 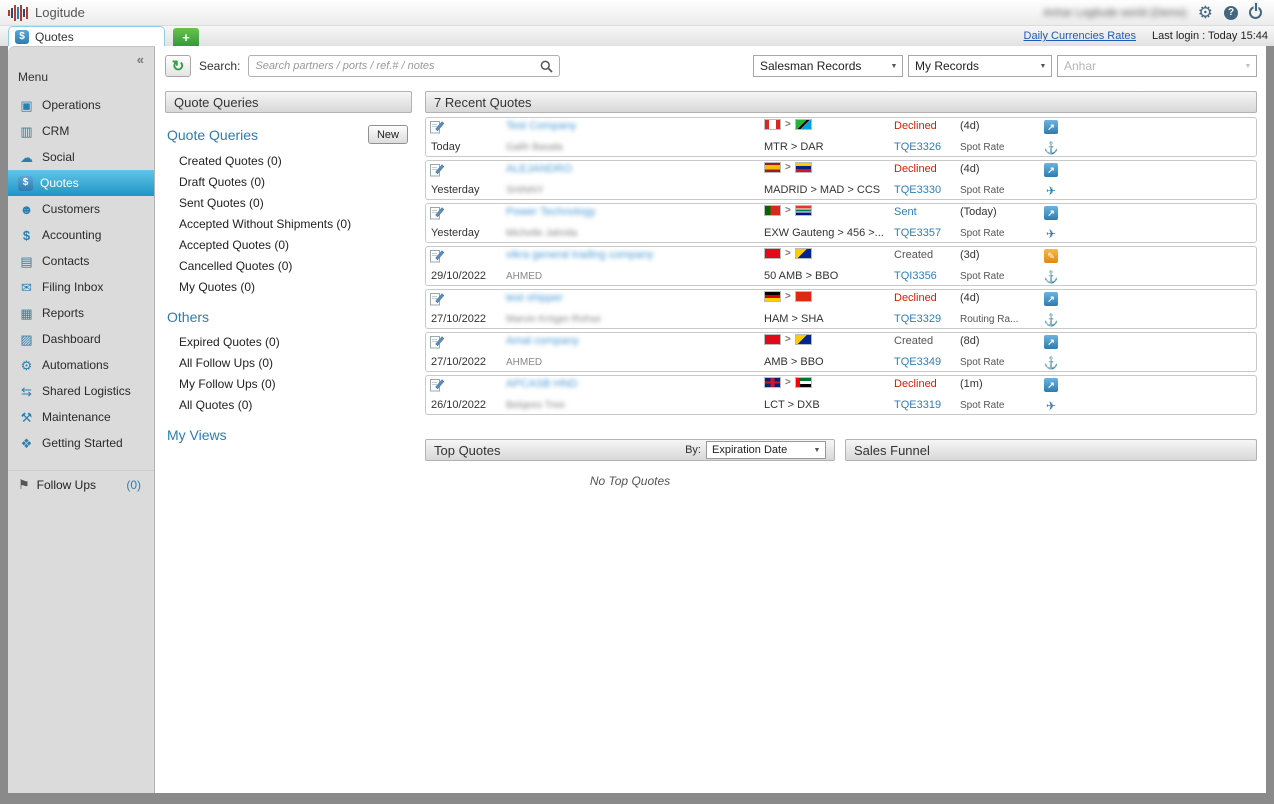 What do you see at coordinates (398, 66) in the screenshot?
I see `search-input` at bounding box center [398, 66].